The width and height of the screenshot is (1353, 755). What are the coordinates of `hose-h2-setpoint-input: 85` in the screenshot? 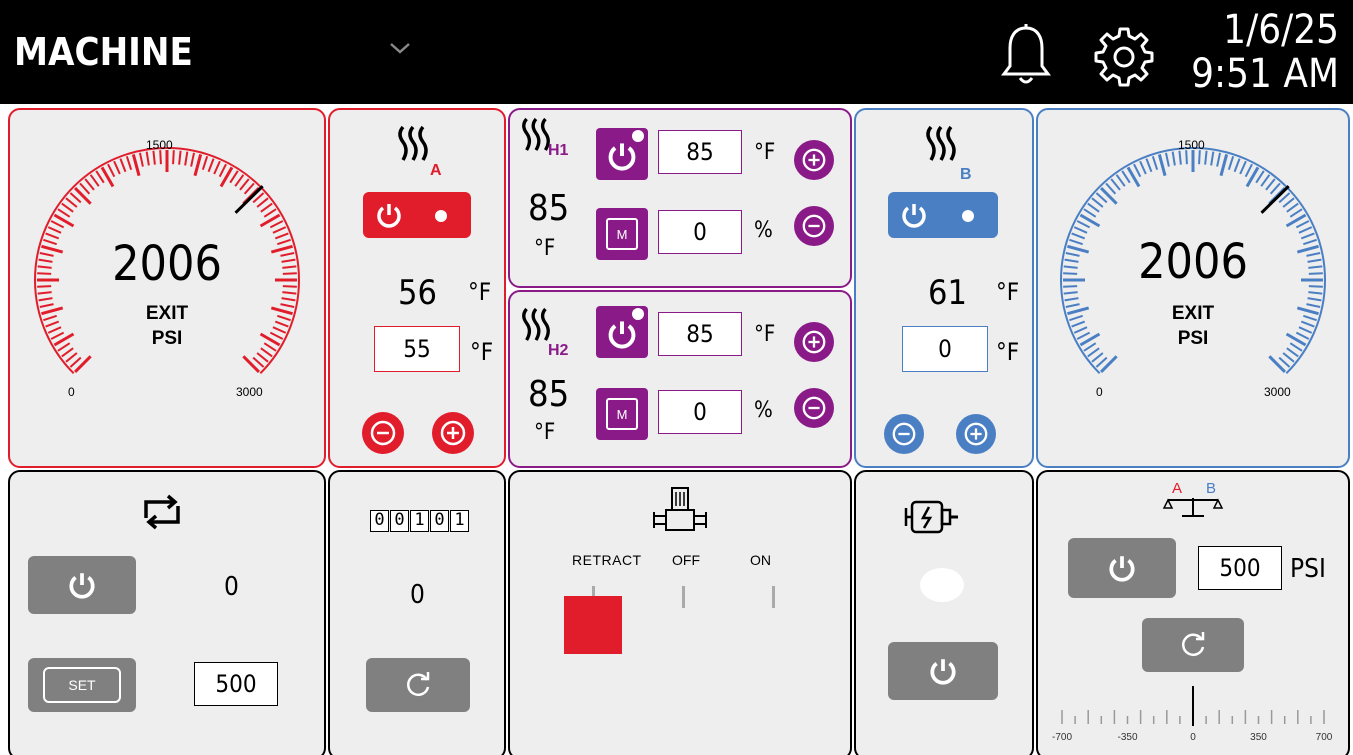 It's located at (700, 334).